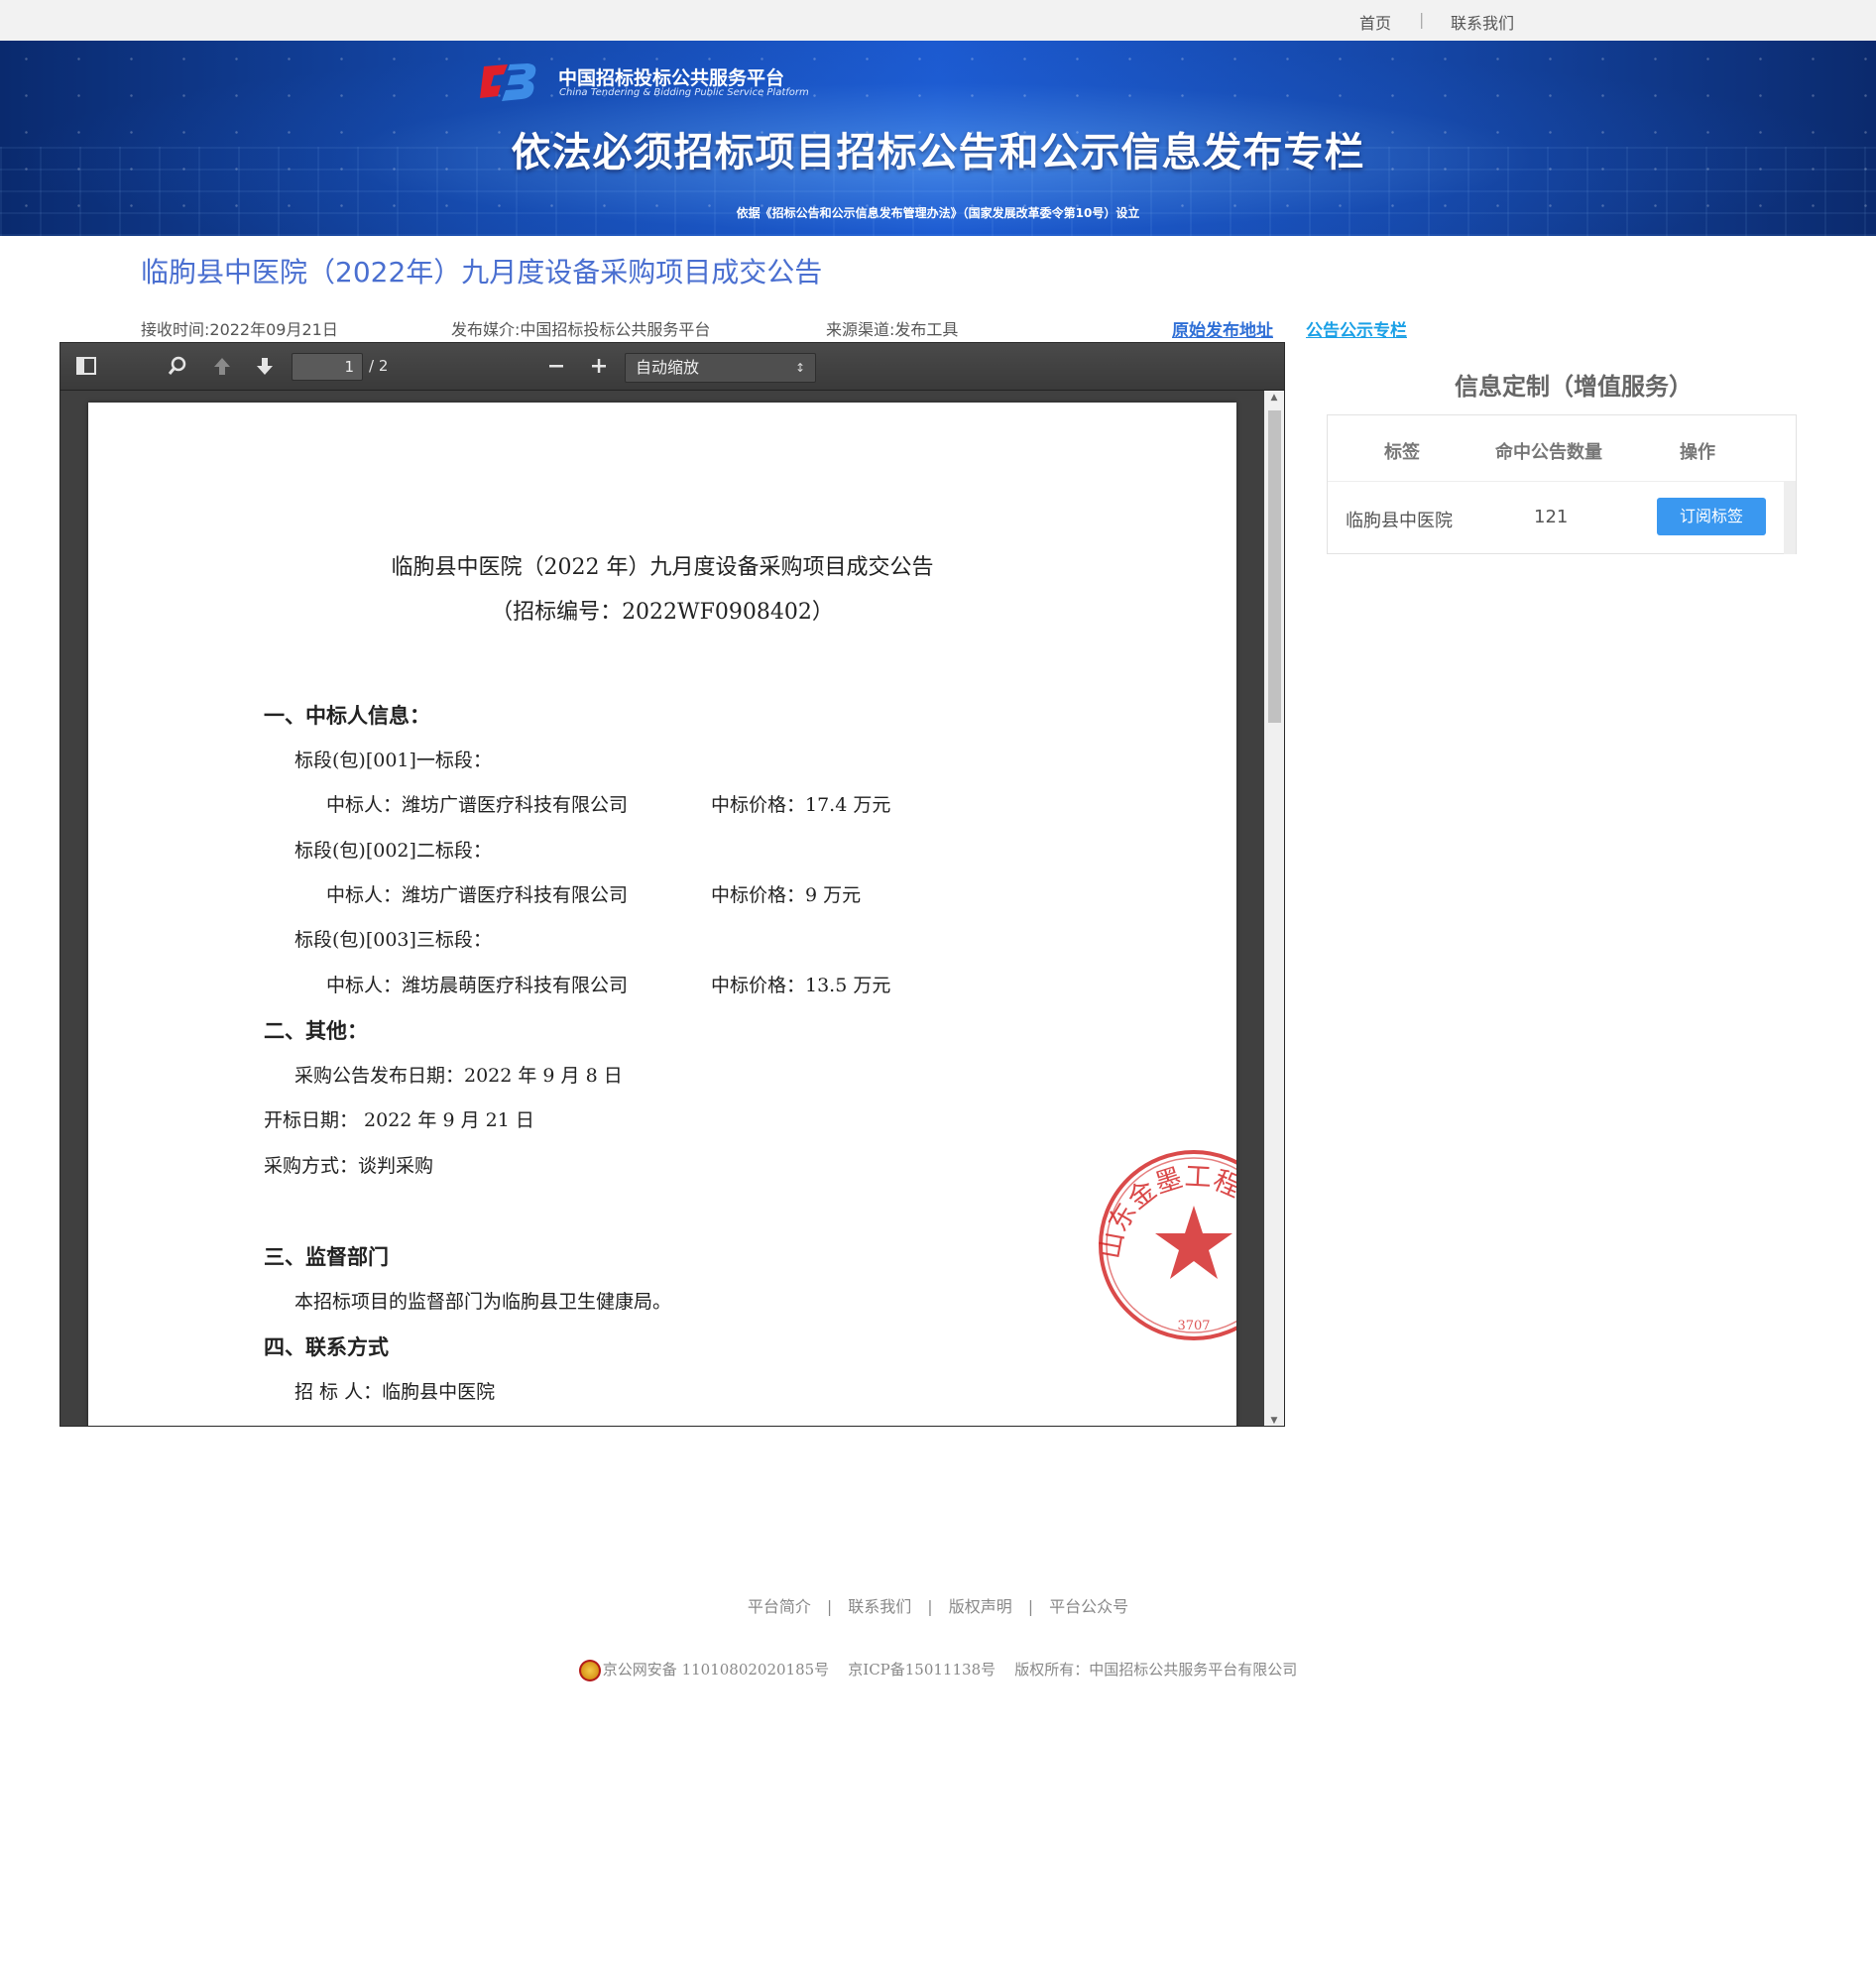 The height and width of the screenshot is (1968, 1876). Describe the element at coordinates (86, 367) in the screenshot. I see `sidebar-toggle-icon` at that location.